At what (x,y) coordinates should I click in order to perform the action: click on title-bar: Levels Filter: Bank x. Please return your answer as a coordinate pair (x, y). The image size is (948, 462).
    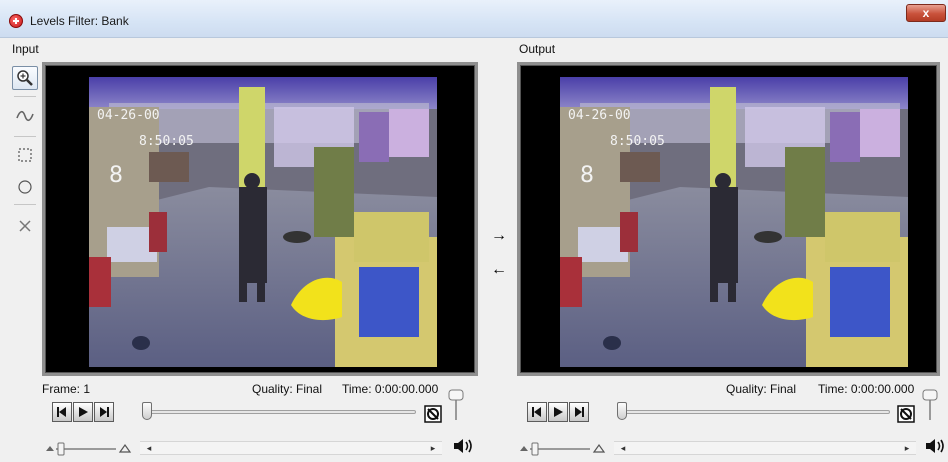
    Looking at the image, I should click on (474, 19).